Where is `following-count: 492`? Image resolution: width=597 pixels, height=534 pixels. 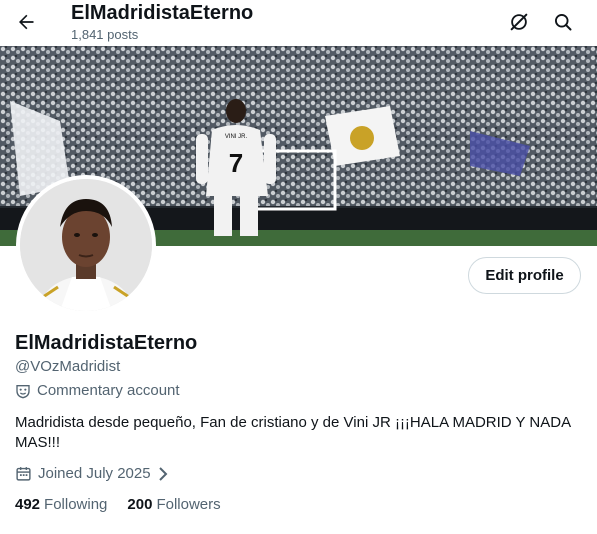 following-count: 492 is located at coordinates (28, 504).